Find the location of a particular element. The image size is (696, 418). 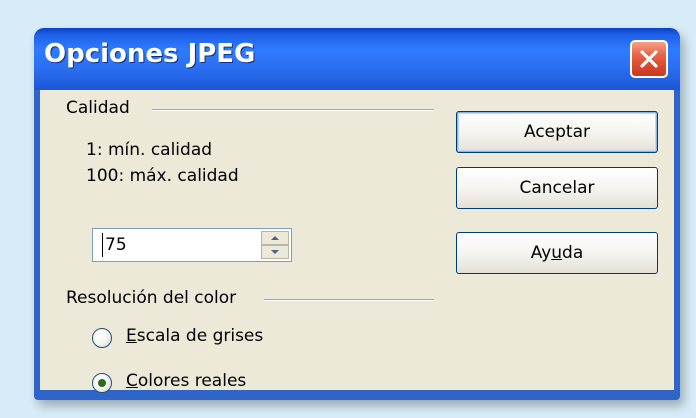

help-button: Ayuda is located at coordinates (557, 253).